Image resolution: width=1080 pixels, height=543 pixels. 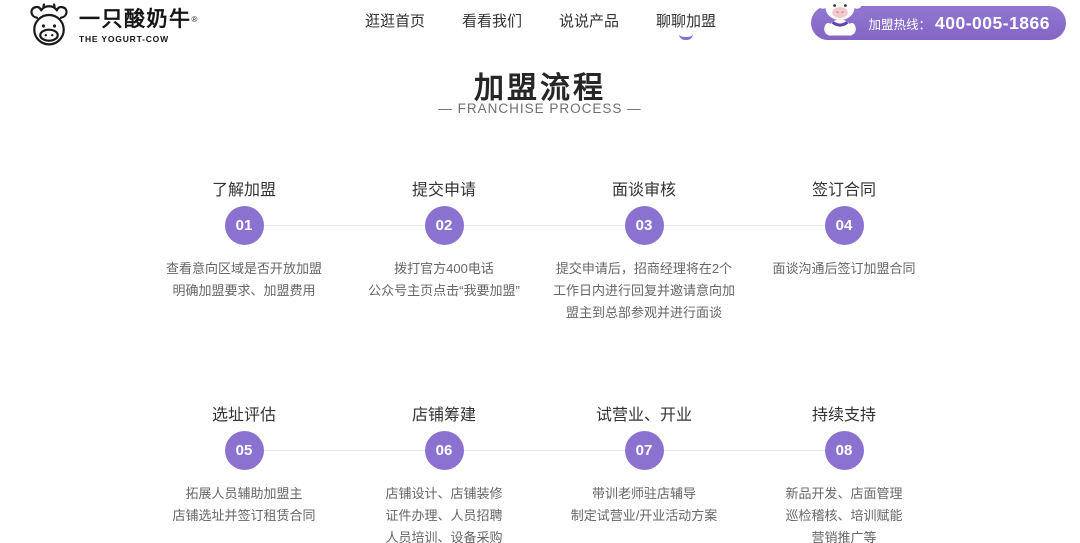 I want to click on nav-item-franchise: 聊聊加盟, so click(x=686, y=26).